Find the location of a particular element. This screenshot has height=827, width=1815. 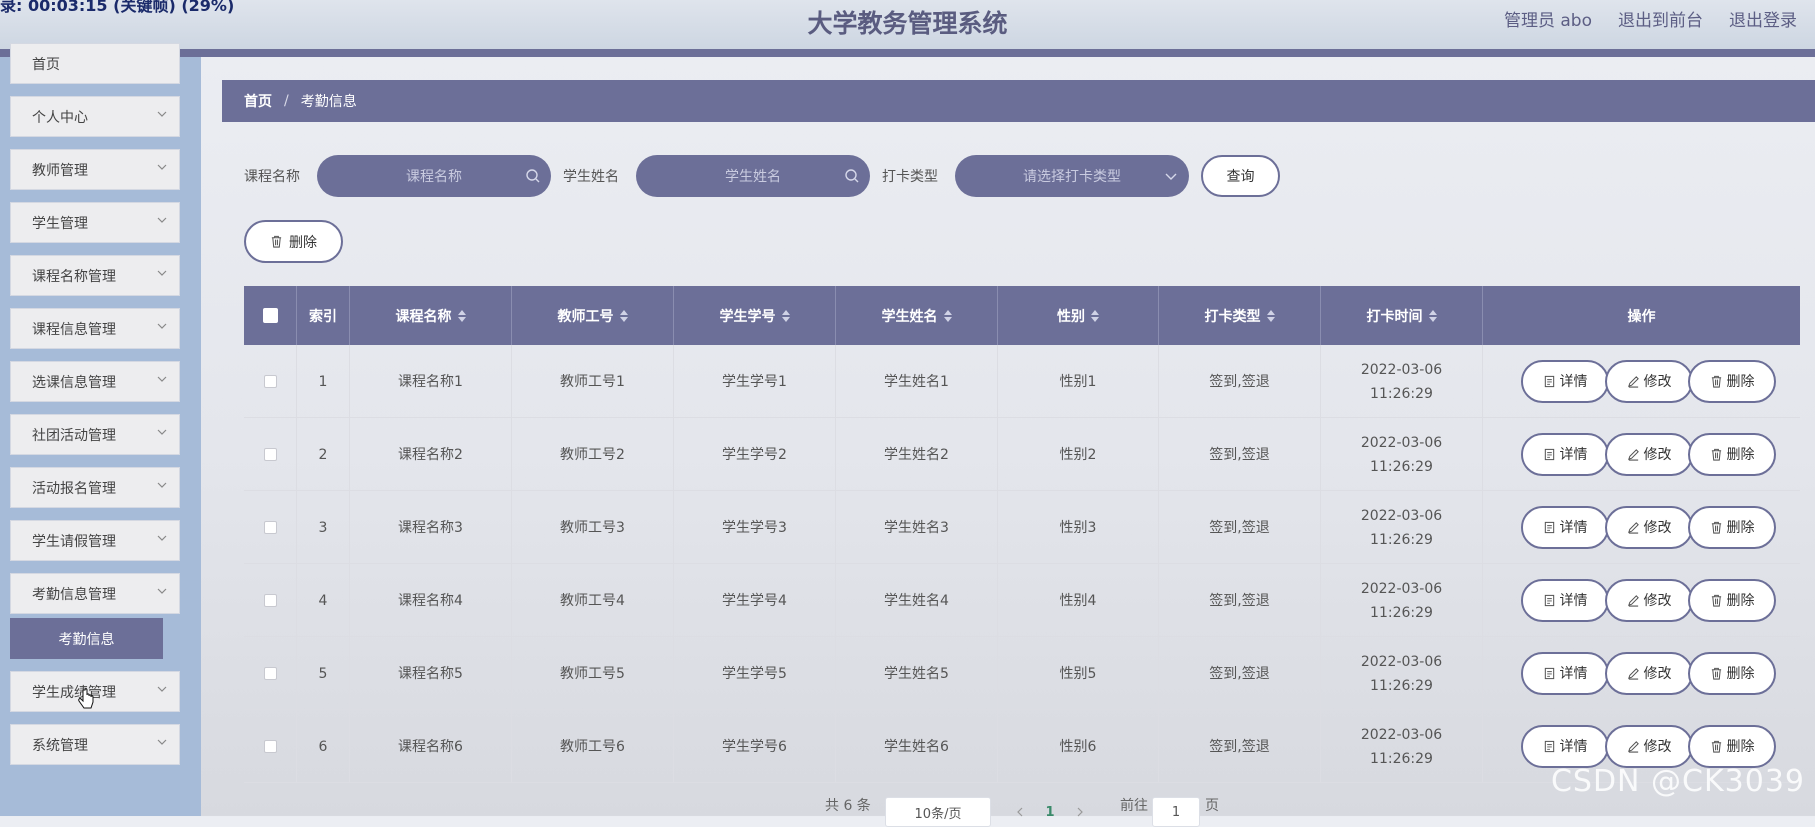

cell-student-no: 学生学号3 is located at coordinates (755, 527).